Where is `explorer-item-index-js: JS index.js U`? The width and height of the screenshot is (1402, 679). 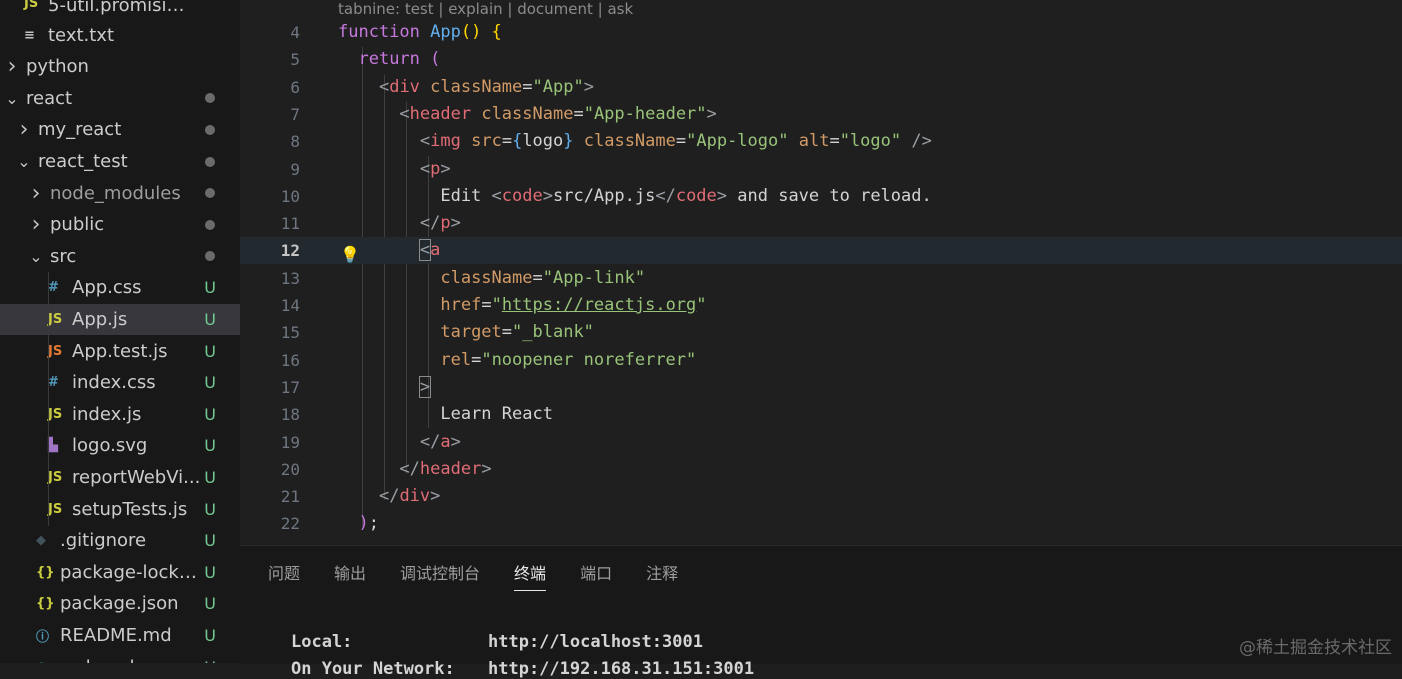
explorer-item-index-js: JS index.js U is located at coordinates (120, 414).